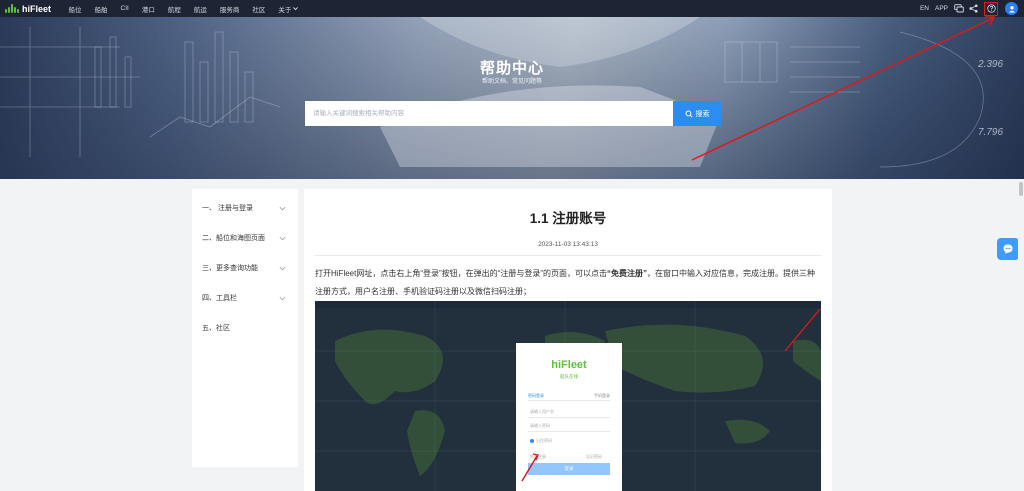 The image size is (1024, 491). I want to click on app-link: APP, so click(941, 8).